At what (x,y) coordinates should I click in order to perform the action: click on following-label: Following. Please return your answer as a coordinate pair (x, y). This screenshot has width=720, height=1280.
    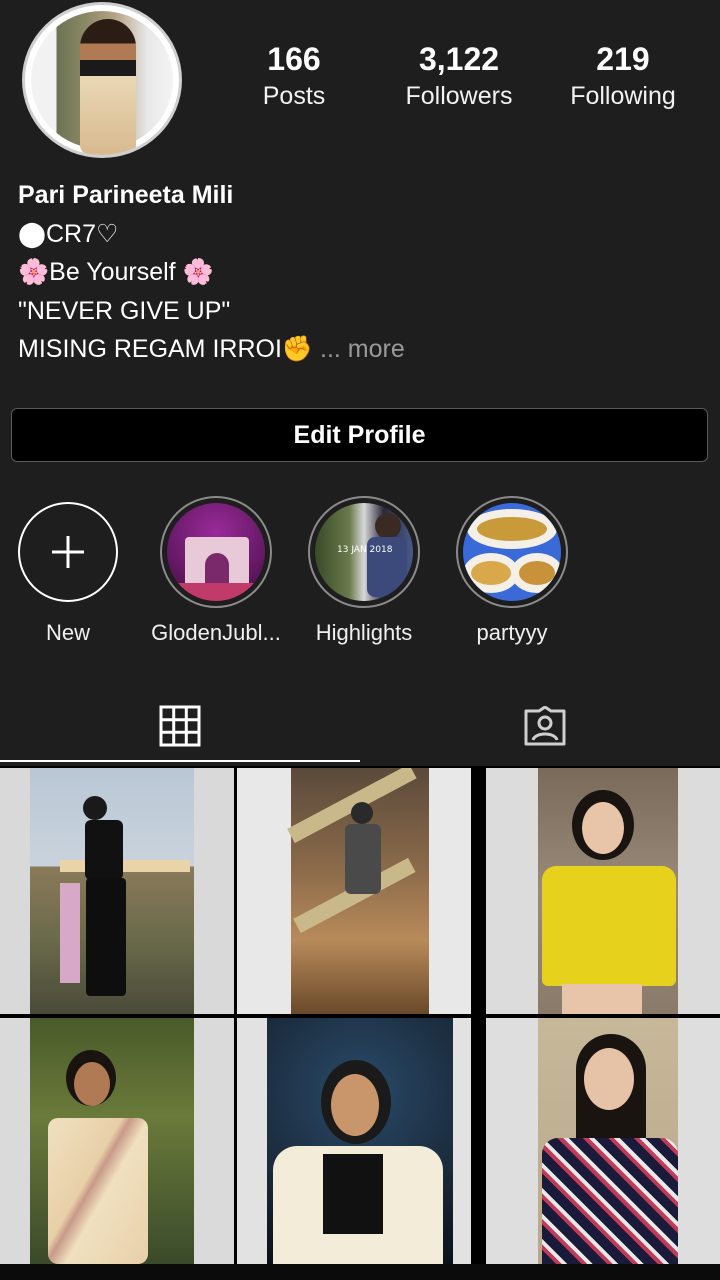
    Looking at the image, I should click on (623, 96).